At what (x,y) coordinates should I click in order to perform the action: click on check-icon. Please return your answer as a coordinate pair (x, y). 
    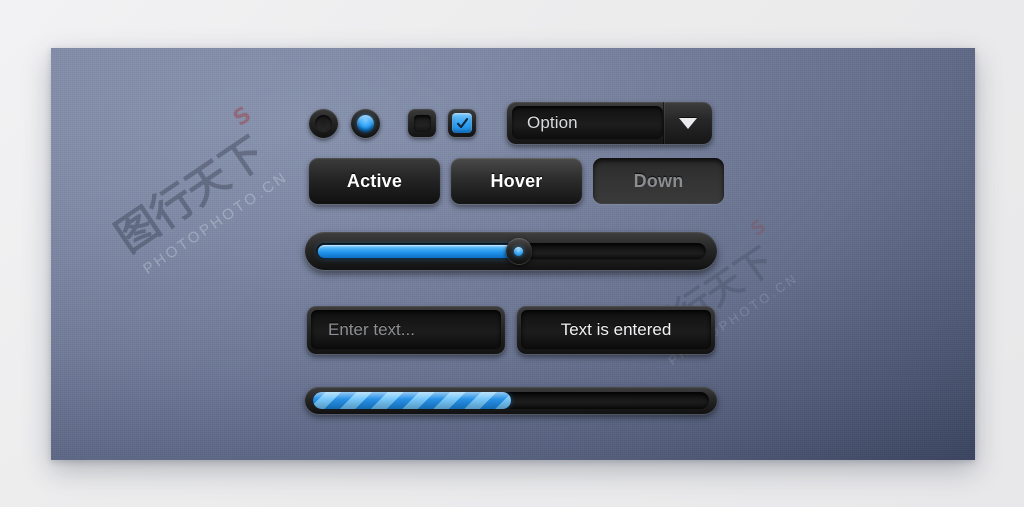
    Looking at the image, I should click on (462, 122).